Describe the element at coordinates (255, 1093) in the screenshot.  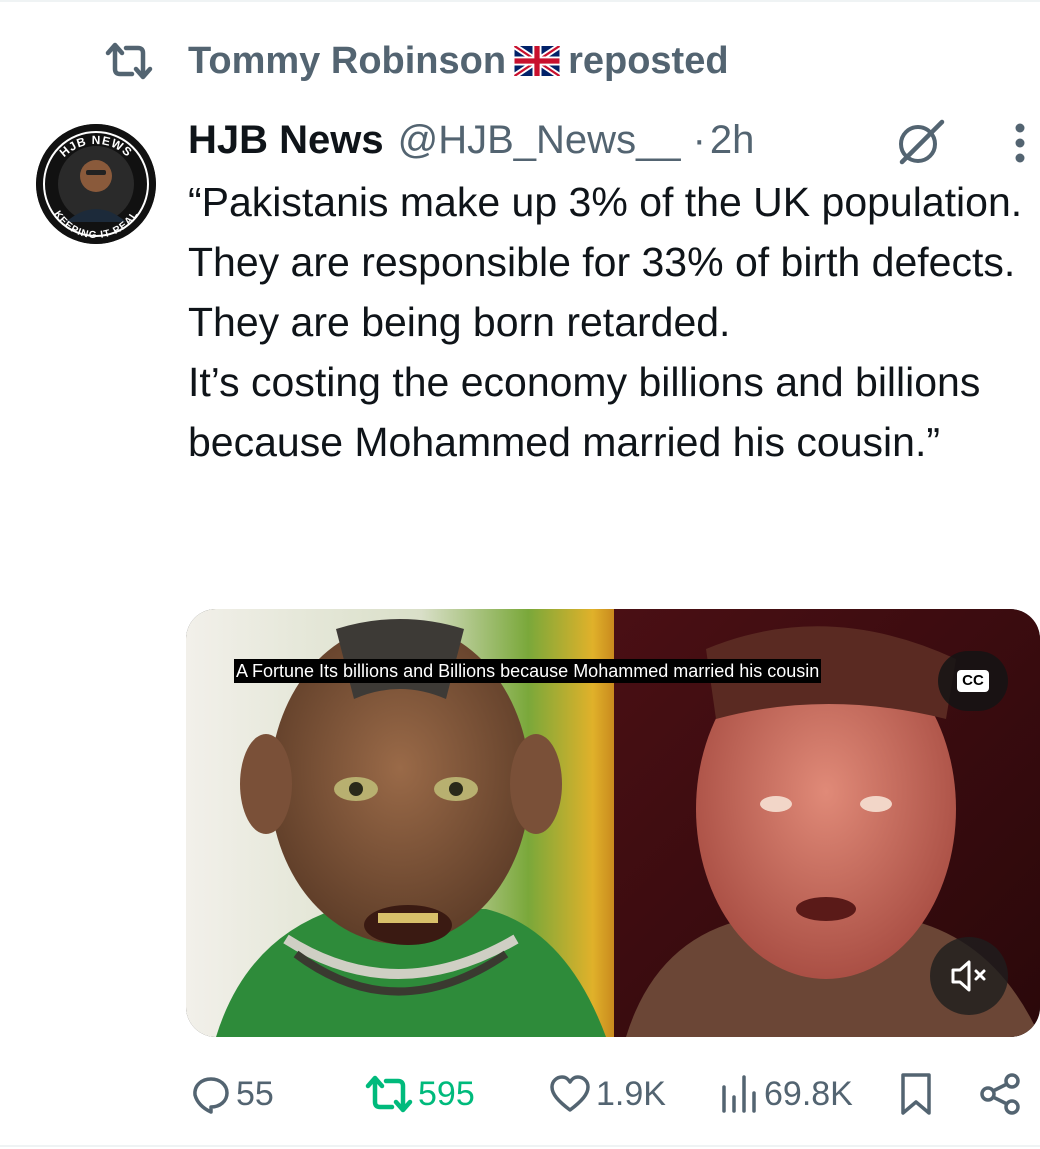
I see `reply-count: 55` at that location.